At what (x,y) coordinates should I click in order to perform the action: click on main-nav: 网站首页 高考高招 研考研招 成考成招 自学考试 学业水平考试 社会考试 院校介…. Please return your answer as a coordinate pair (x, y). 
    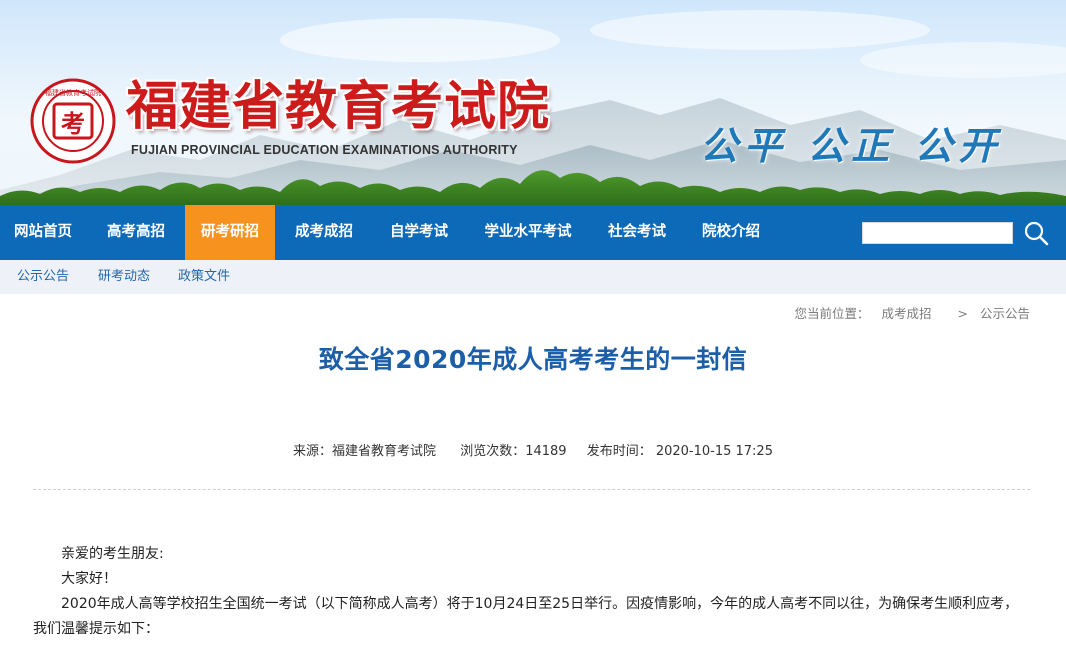
    Looking at the image, I should click on (533, 232).